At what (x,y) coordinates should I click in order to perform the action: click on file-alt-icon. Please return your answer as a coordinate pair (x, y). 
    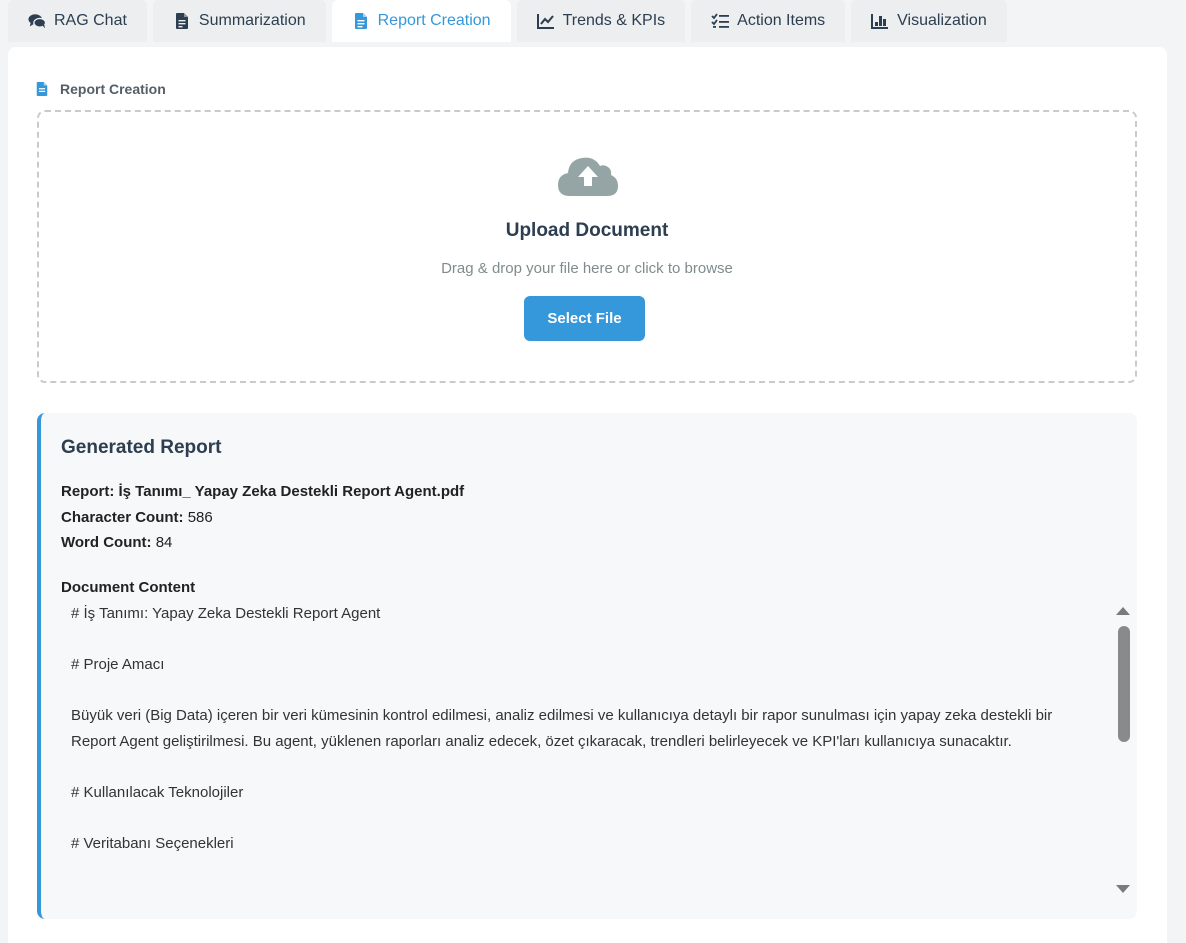
    Looking at the image, I should click on (181, 21).